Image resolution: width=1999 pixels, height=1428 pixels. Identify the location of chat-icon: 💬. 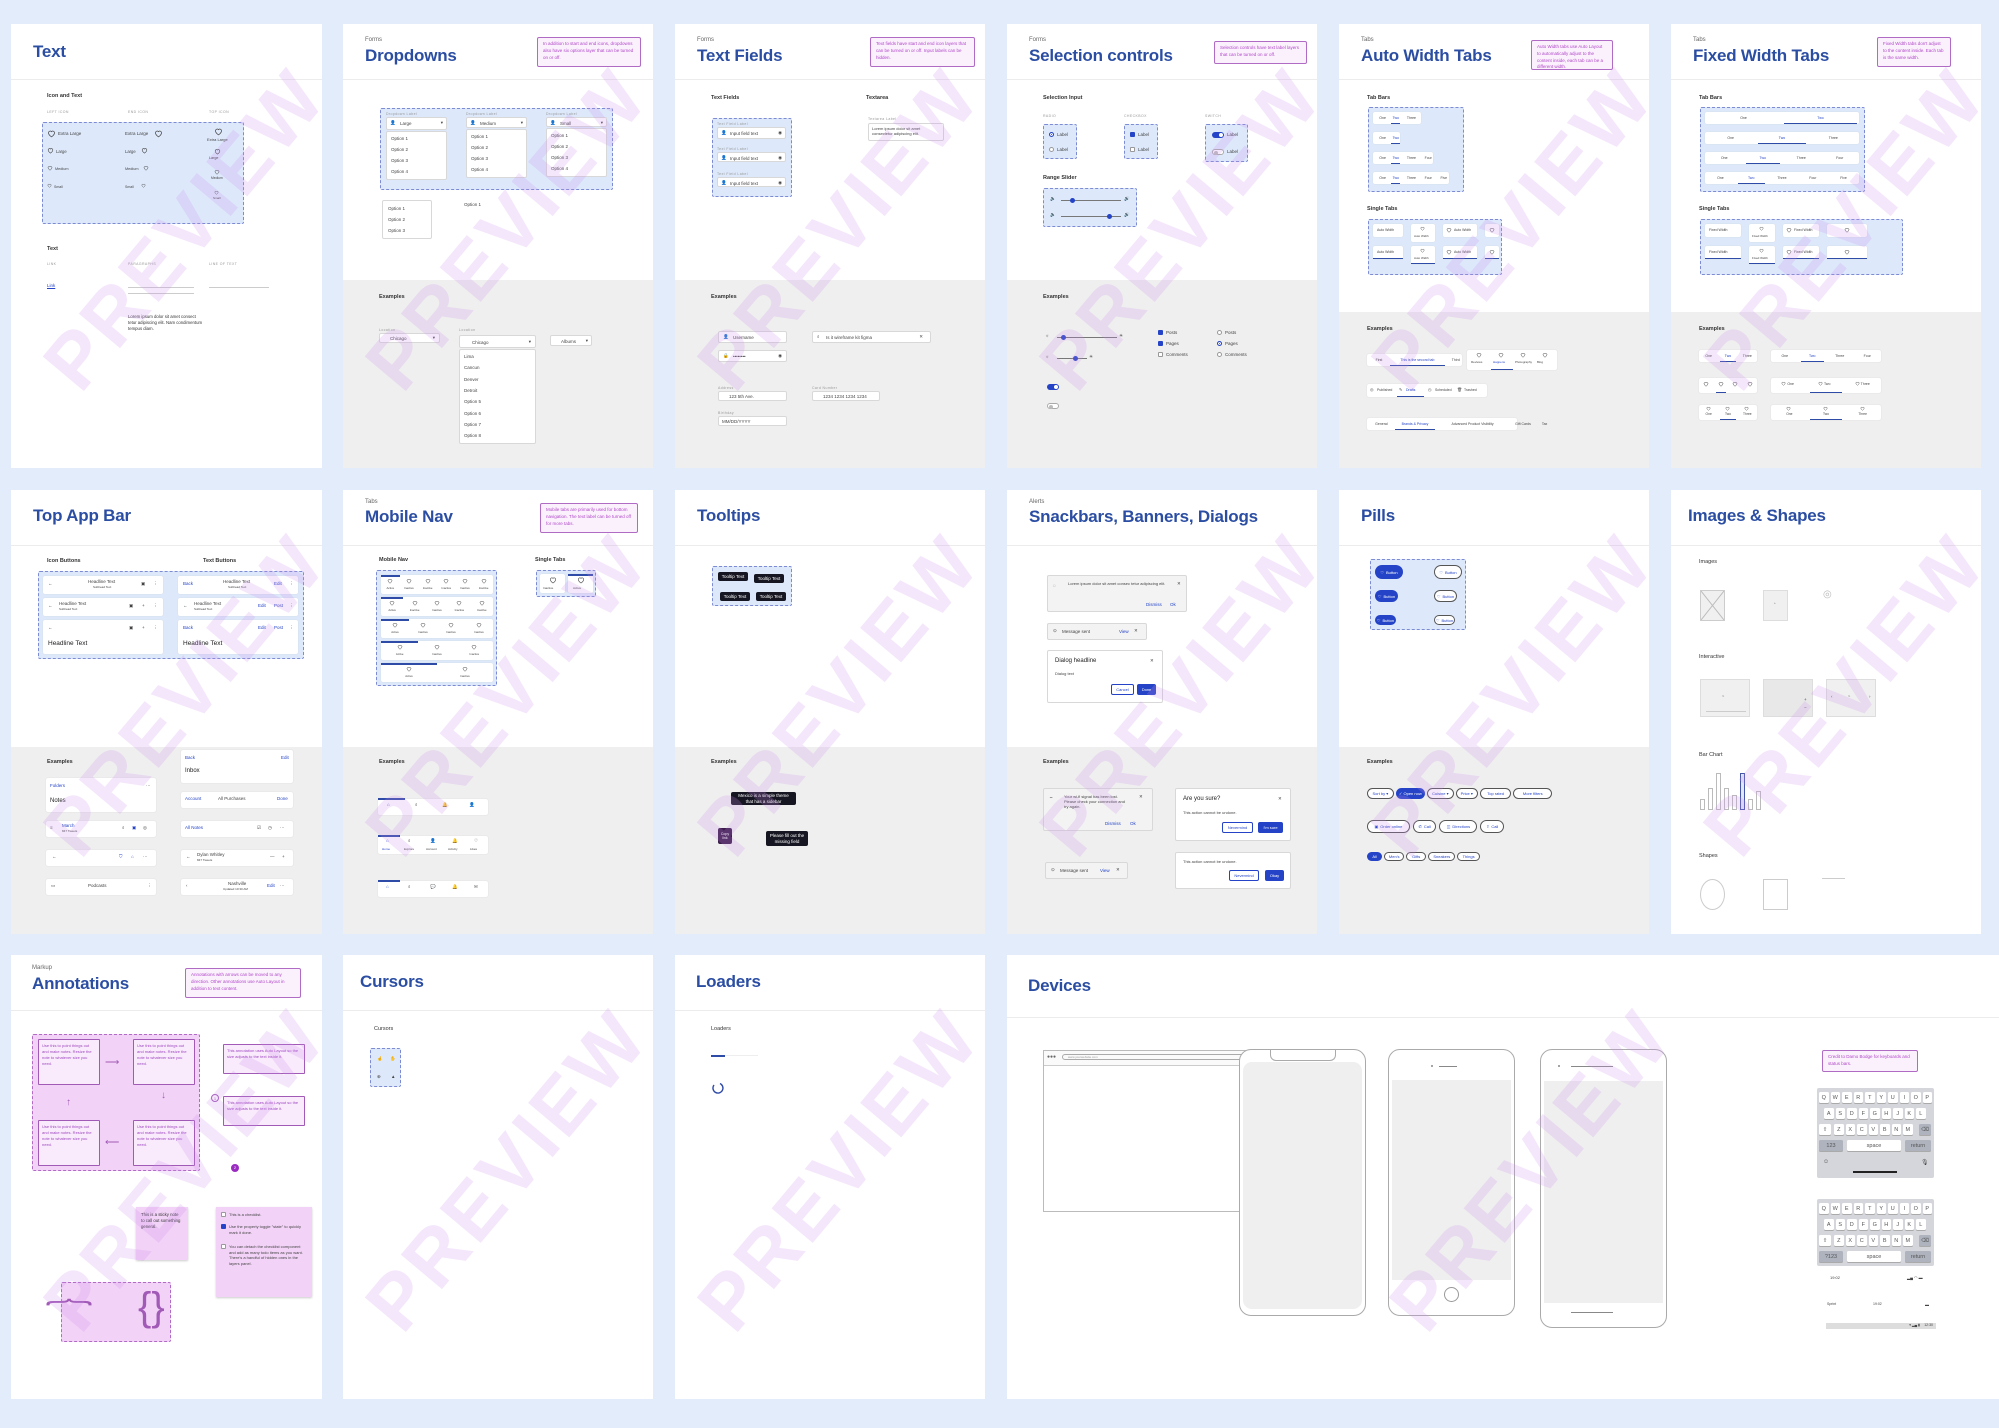
(433, 887).